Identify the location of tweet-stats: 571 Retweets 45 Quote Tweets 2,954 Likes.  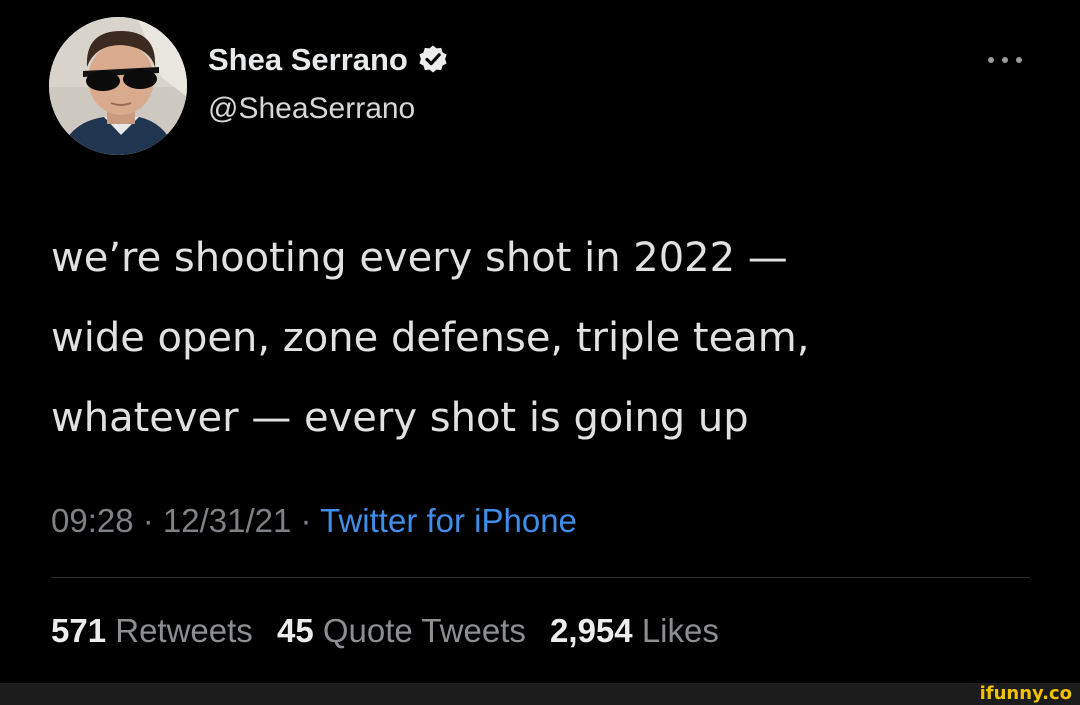
(392, 631).